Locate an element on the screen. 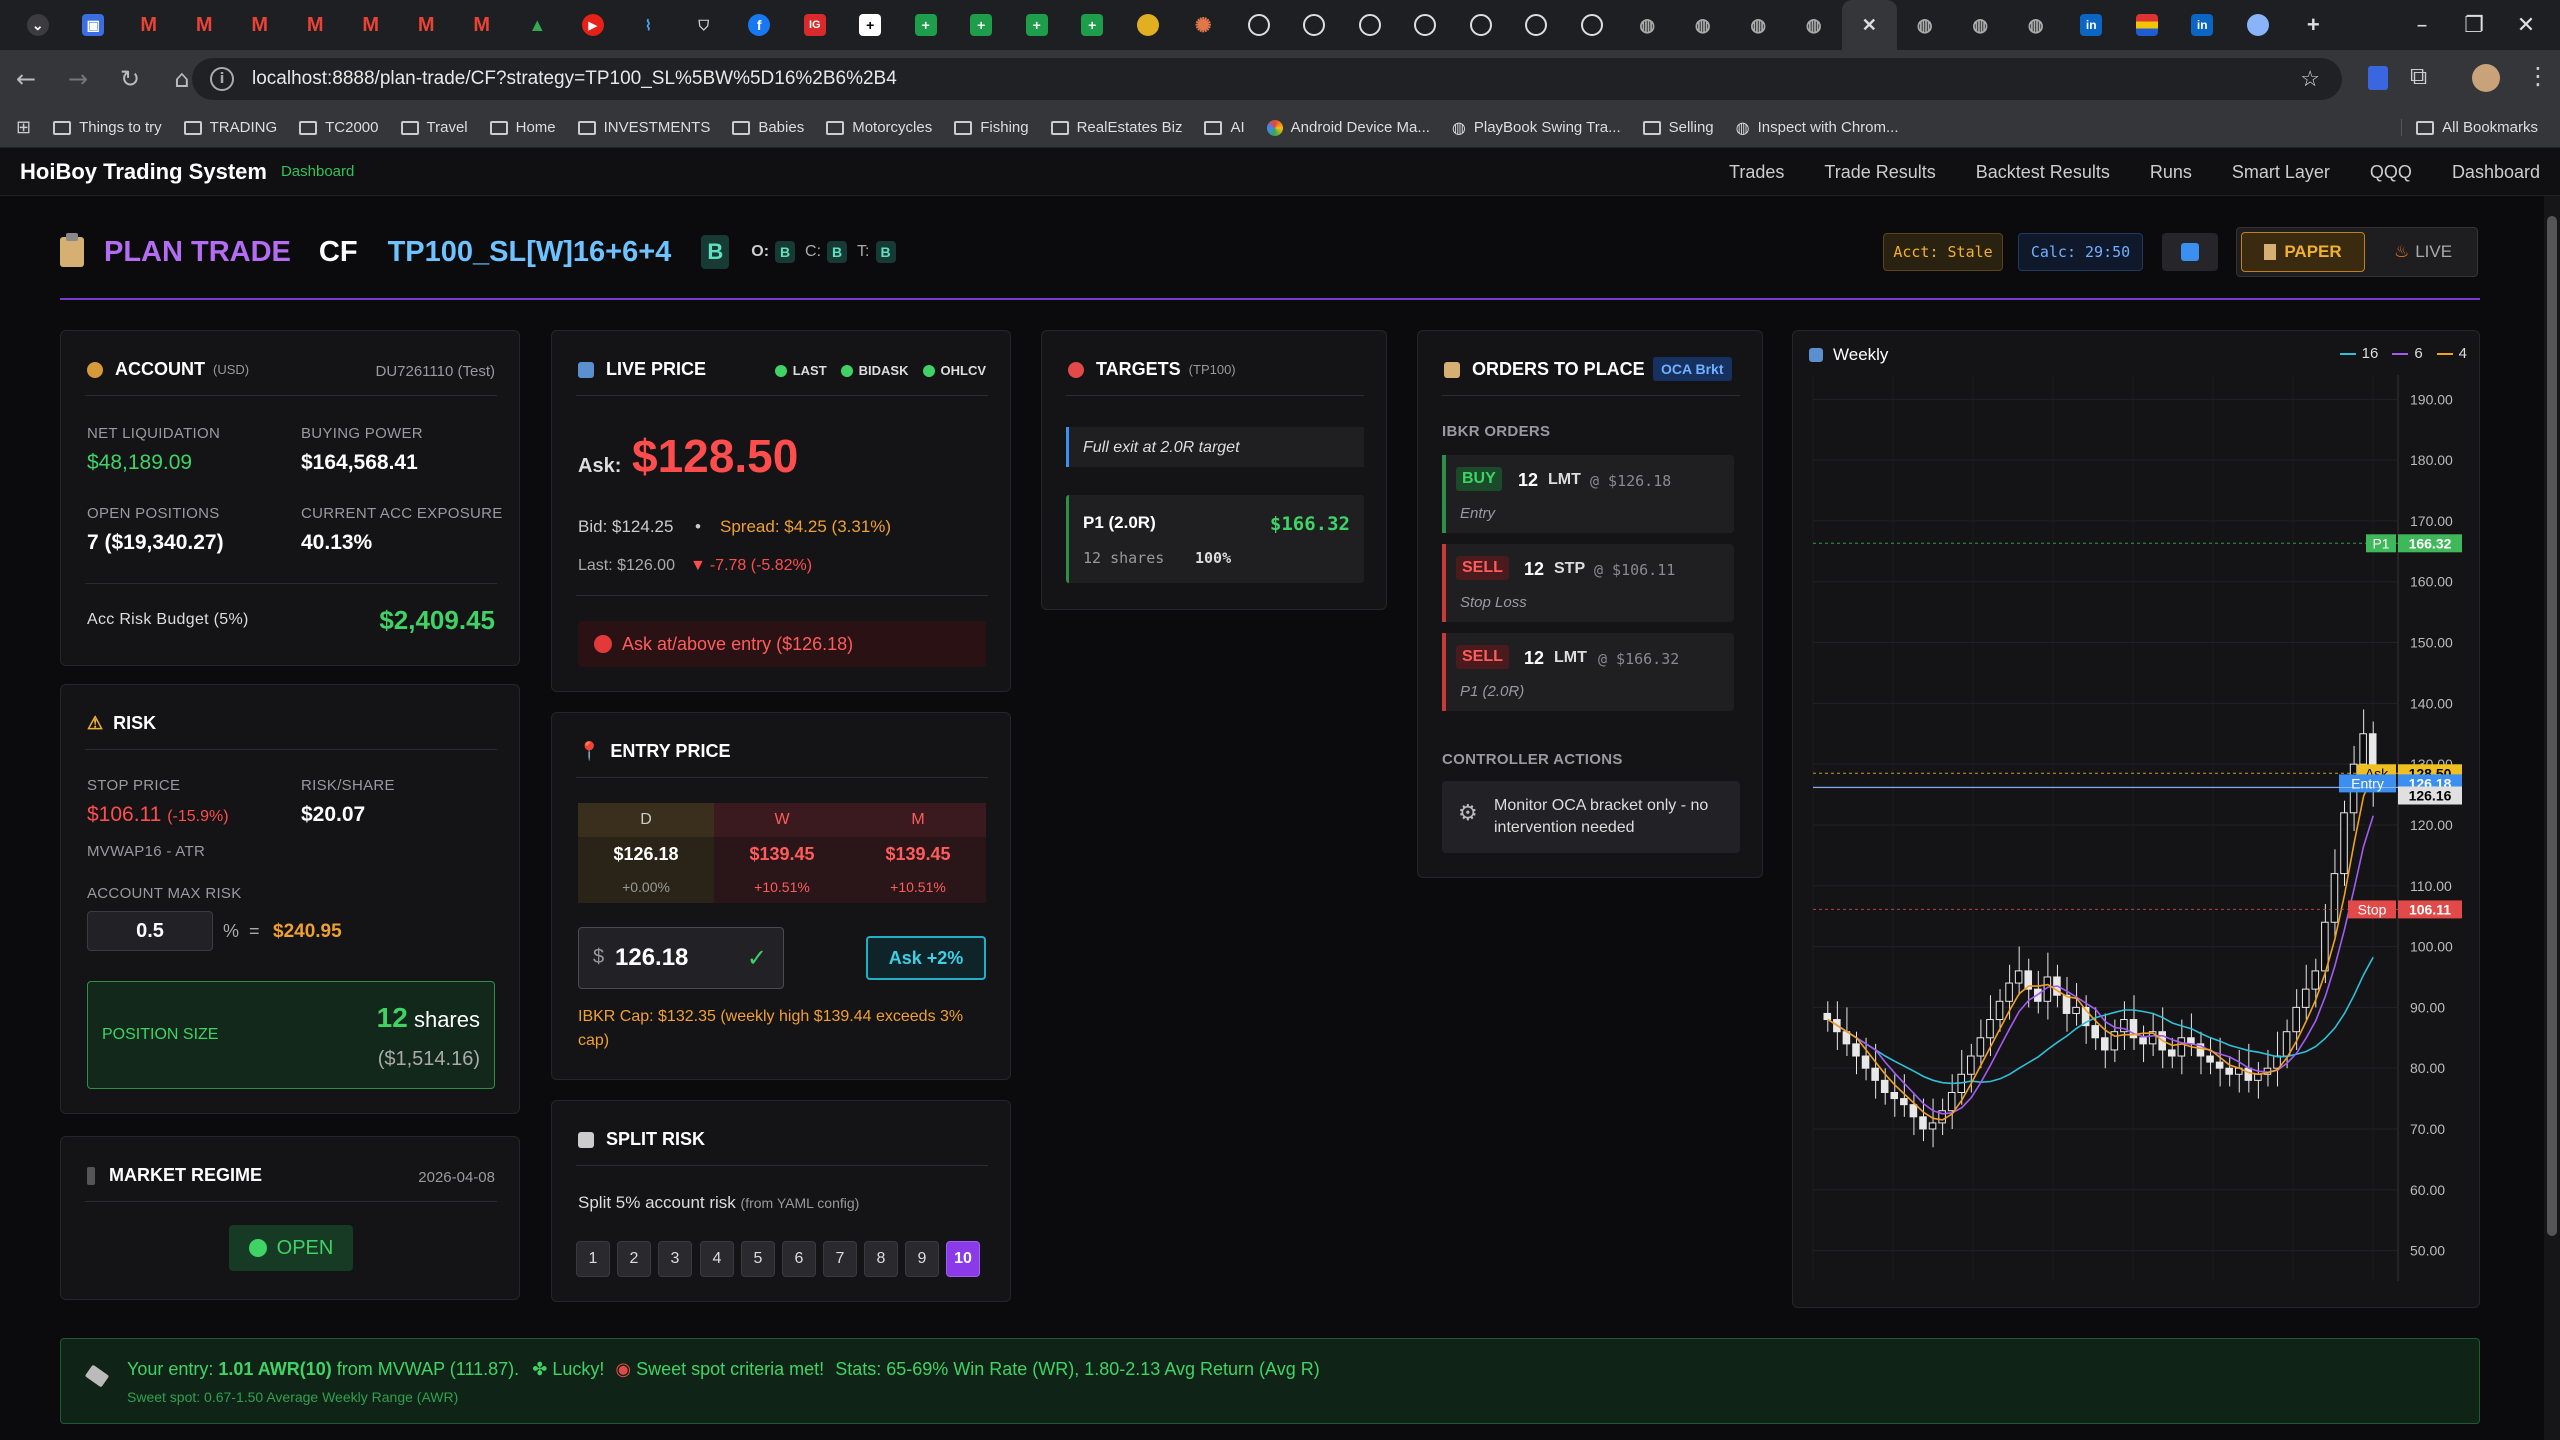 The image size is (2560, 1440). live-button: ♨ LIVE is located at coordinates (2423, 252).